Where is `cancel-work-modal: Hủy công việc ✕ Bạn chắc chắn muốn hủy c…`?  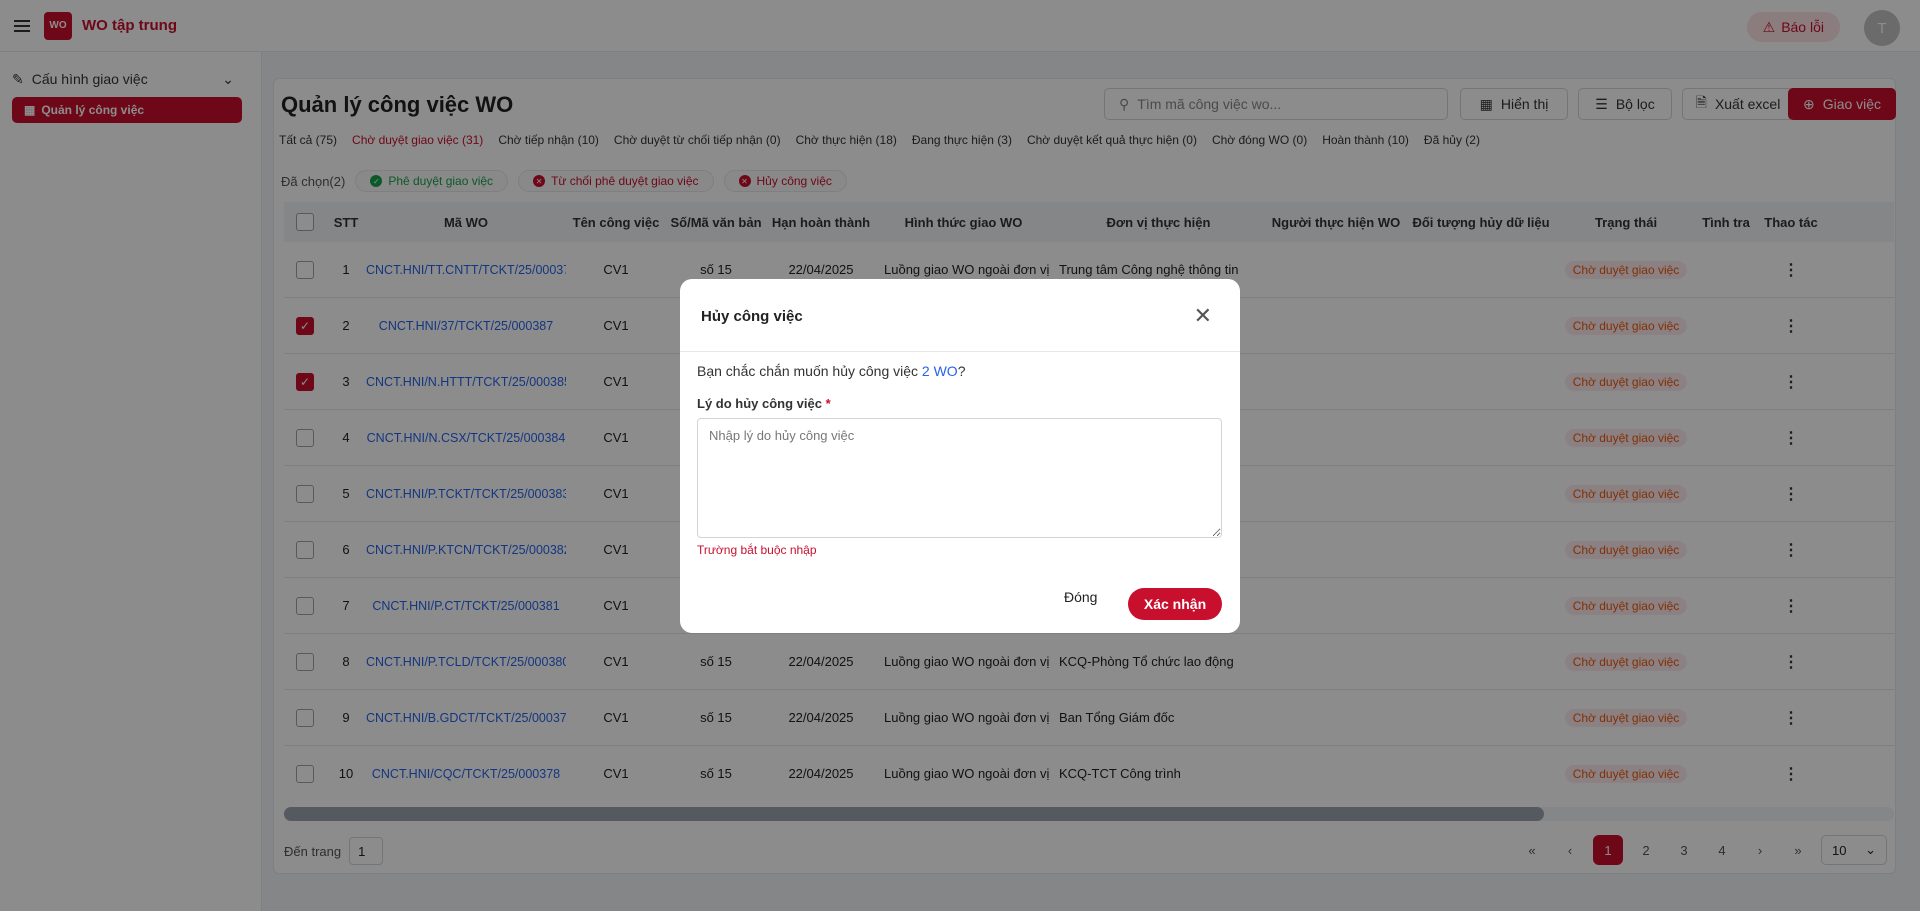 cancel-work-modal: Hủy công việc ✕ Bạn chắc chắn muốn hủy c… is located at coordinates (960, 456).